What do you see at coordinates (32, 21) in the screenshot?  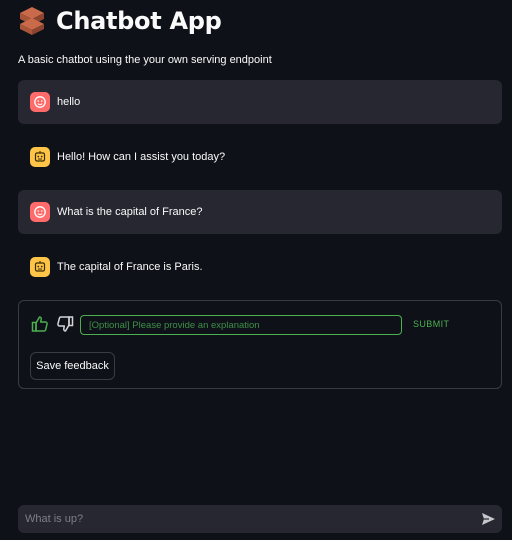 I see `brick-icon` at bounding box center [32, 21].